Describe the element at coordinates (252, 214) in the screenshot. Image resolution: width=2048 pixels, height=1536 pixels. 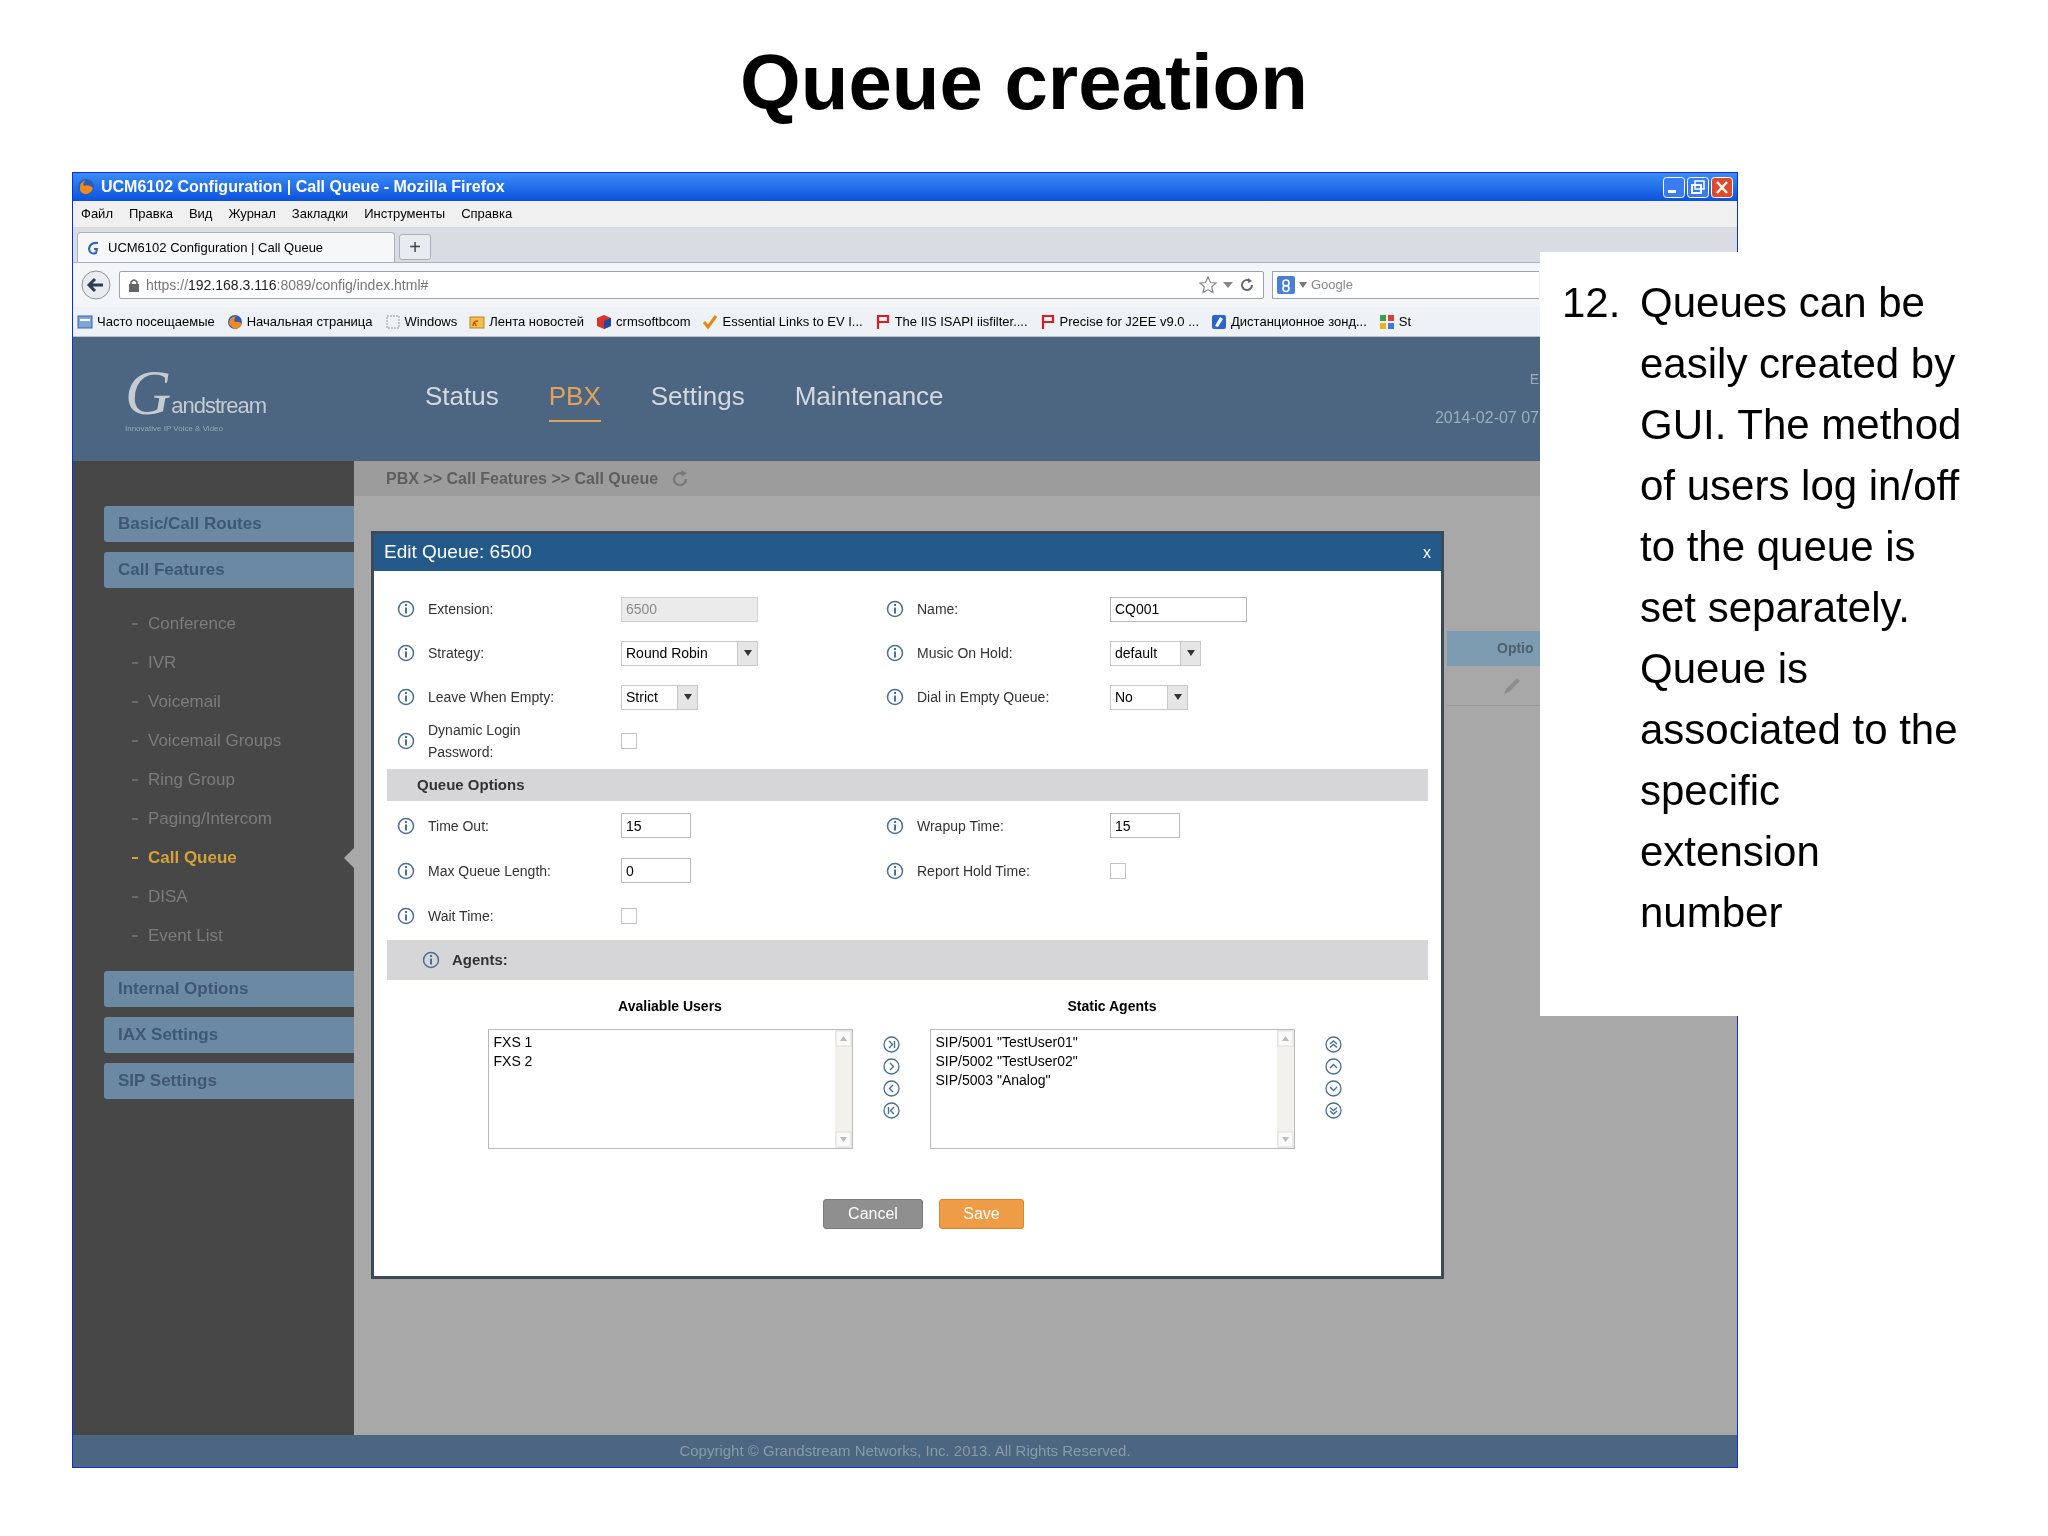
I see `menu-item: Журнал` at that location.